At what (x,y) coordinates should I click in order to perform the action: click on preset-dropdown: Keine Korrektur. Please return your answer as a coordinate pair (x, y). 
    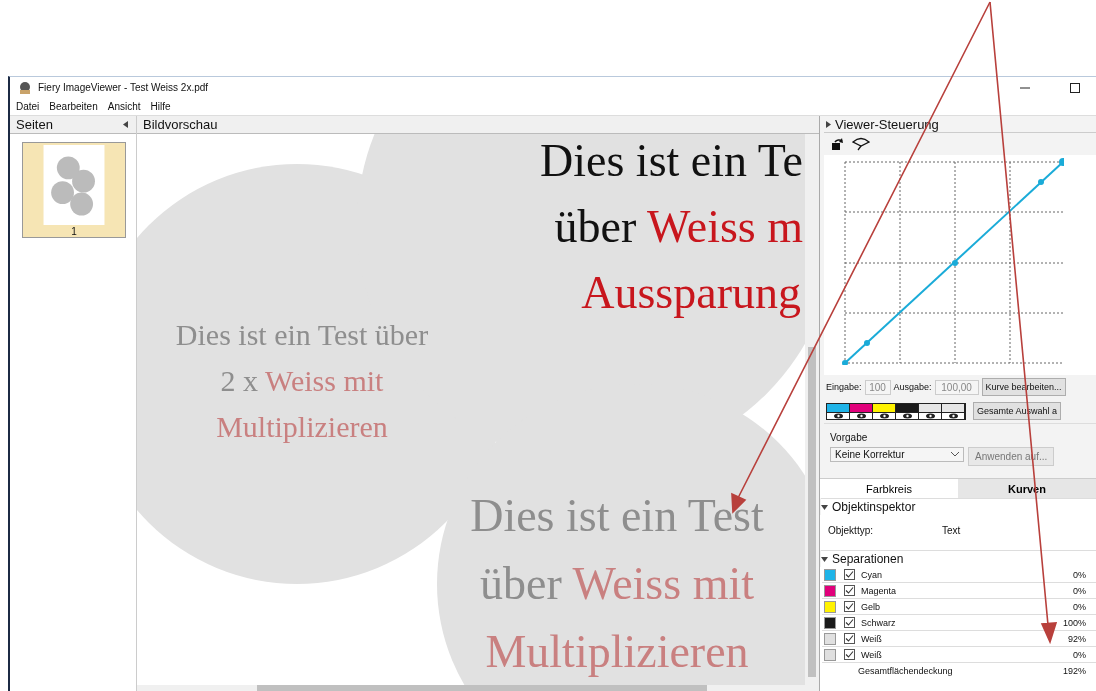
    Looking at the image, I should click on (897, 454).